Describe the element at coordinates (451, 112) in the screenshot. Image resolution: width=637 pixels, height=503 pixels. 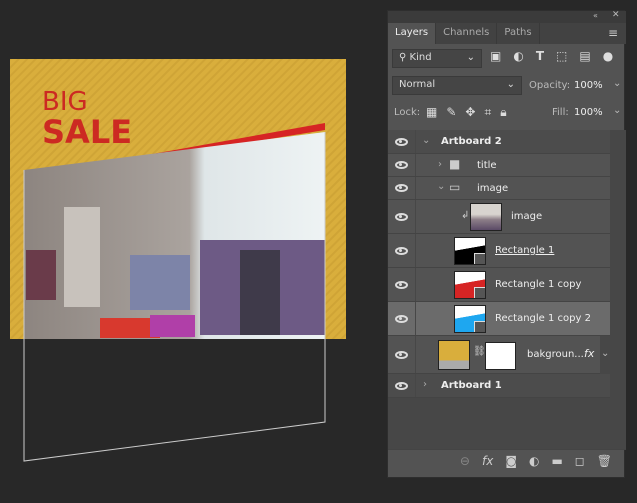
I see `lock-paint-icon: ✎` at that location.